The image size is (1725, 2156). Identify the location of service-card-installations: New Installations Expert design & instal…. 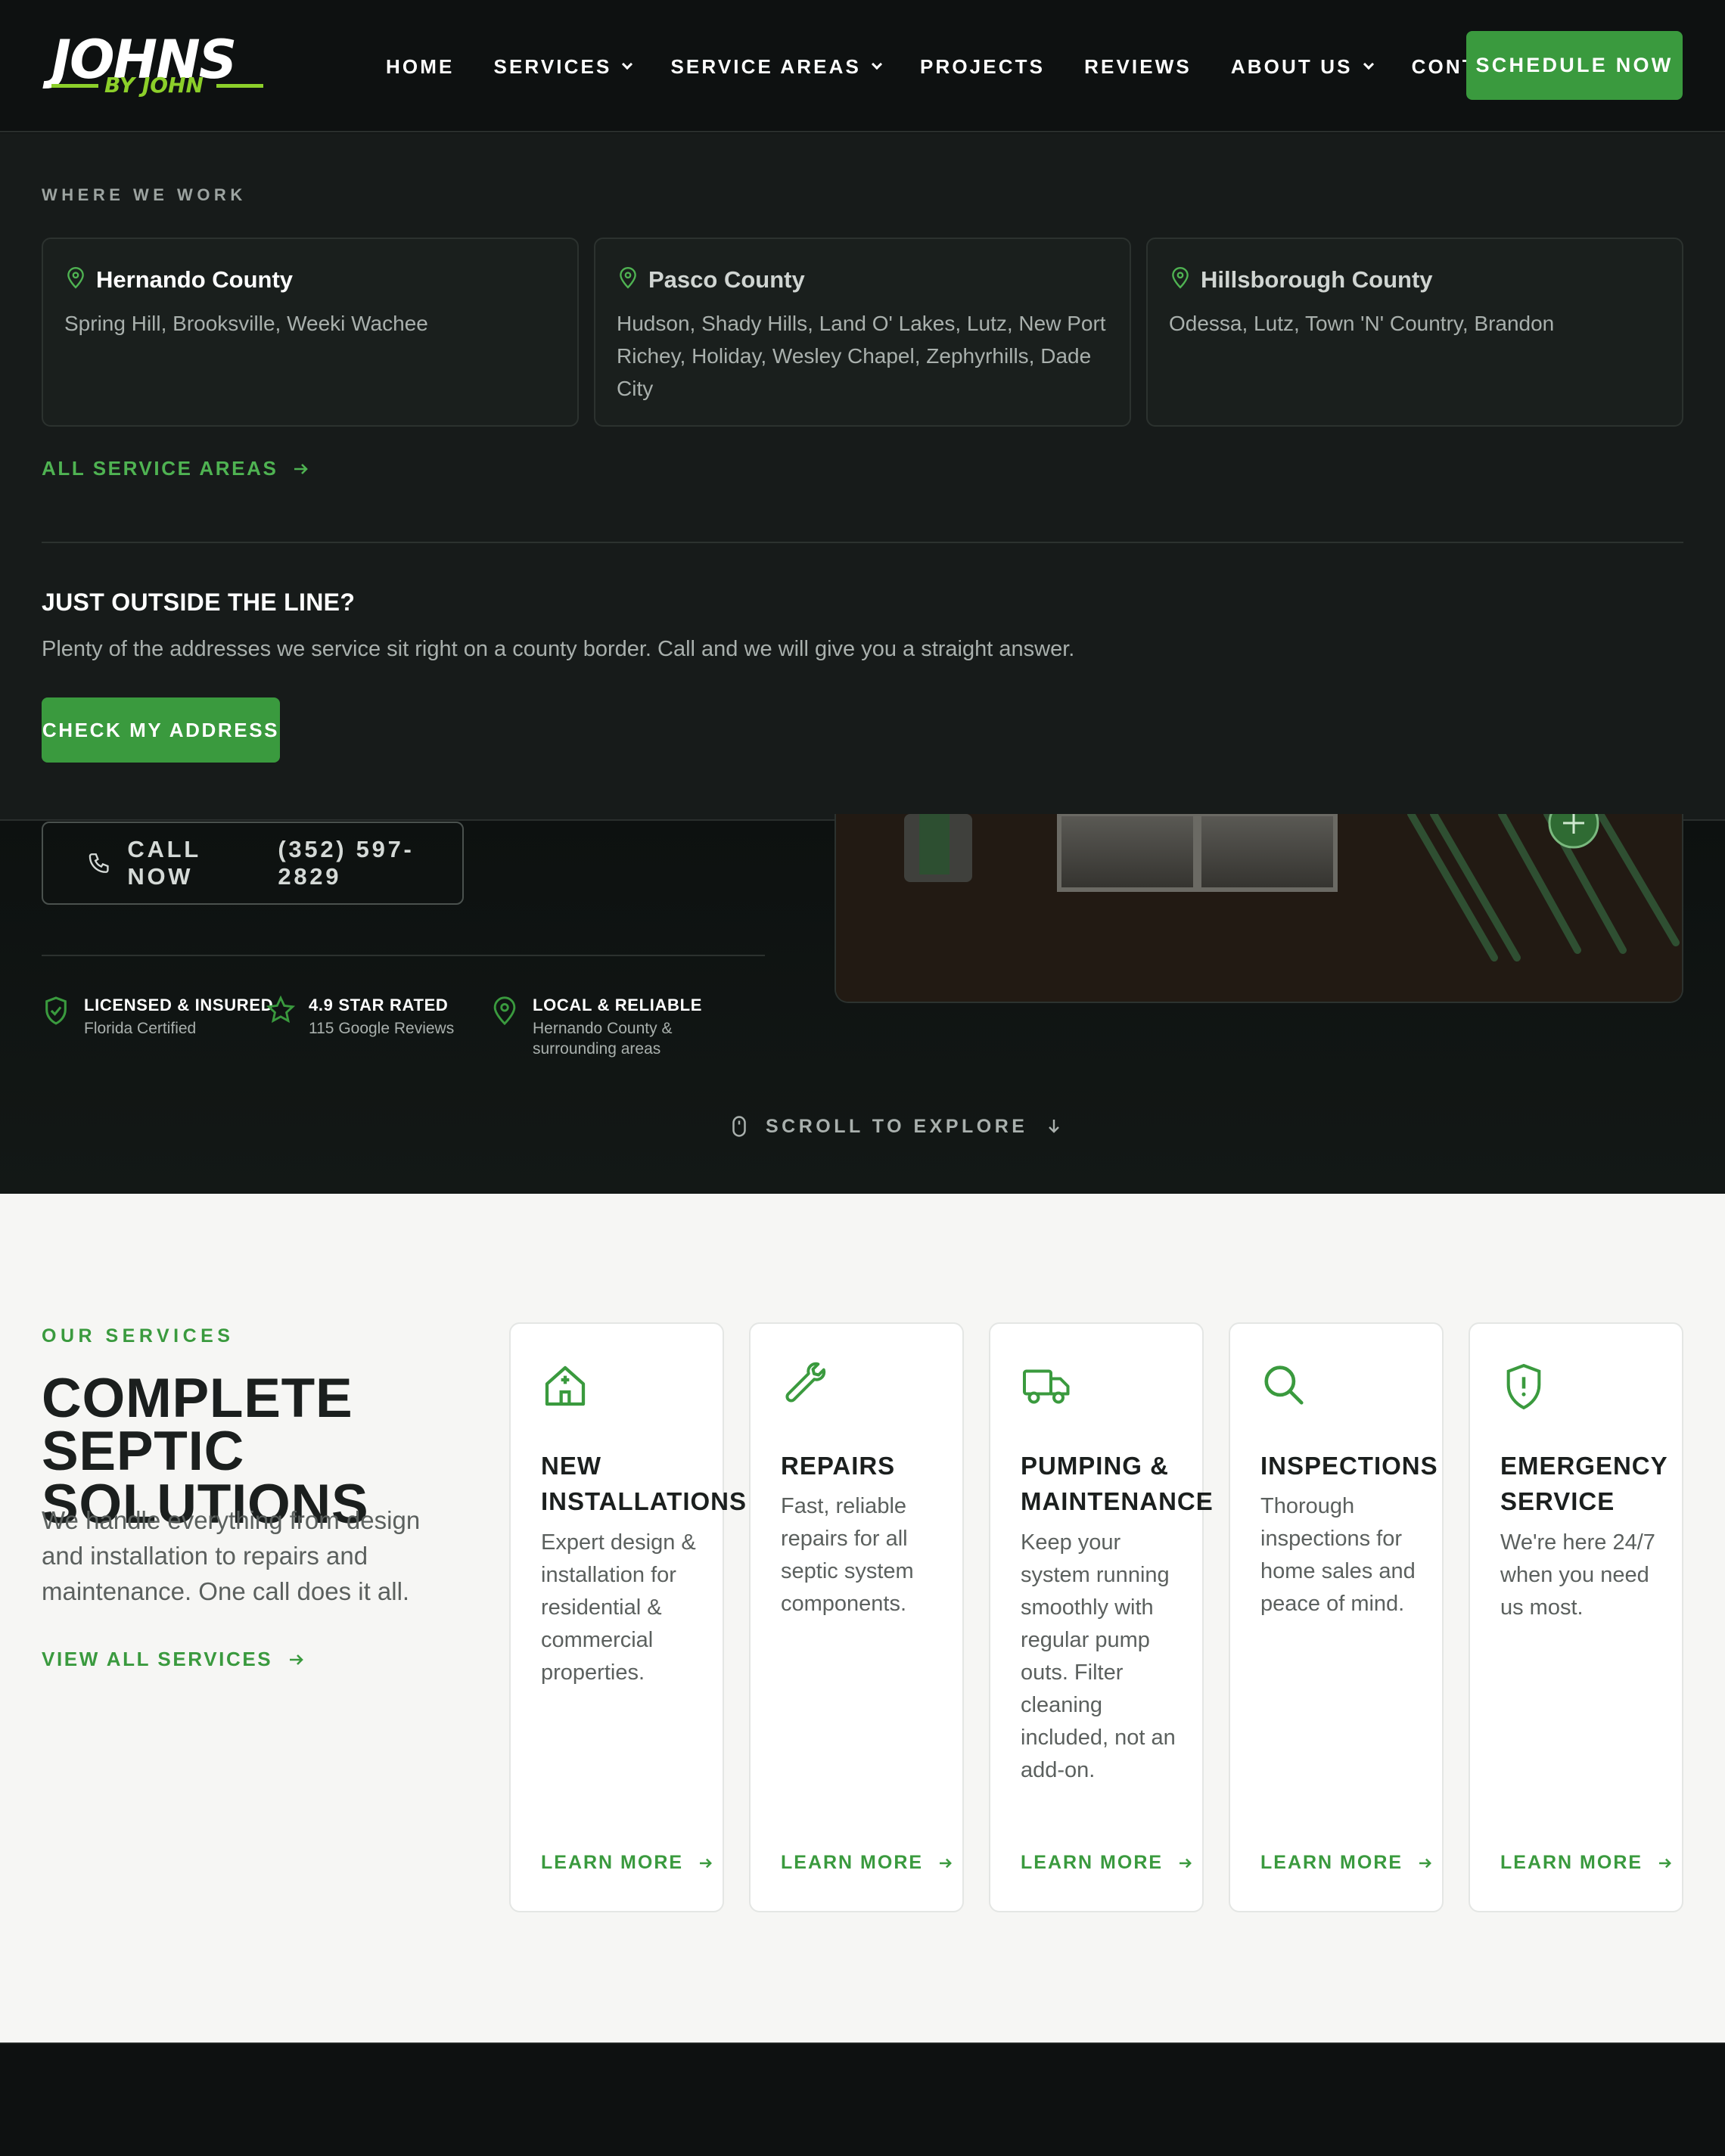
(628, 1617).